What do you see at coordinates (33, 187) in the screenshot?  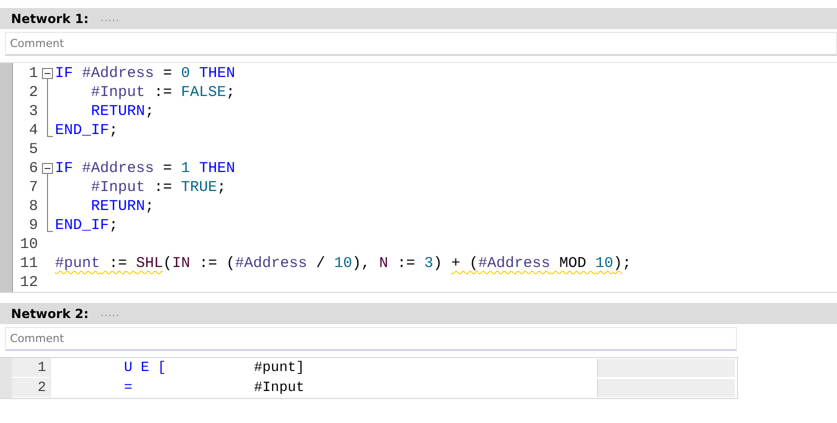 I see `line-number: 7` at bounding box center [33, 187].